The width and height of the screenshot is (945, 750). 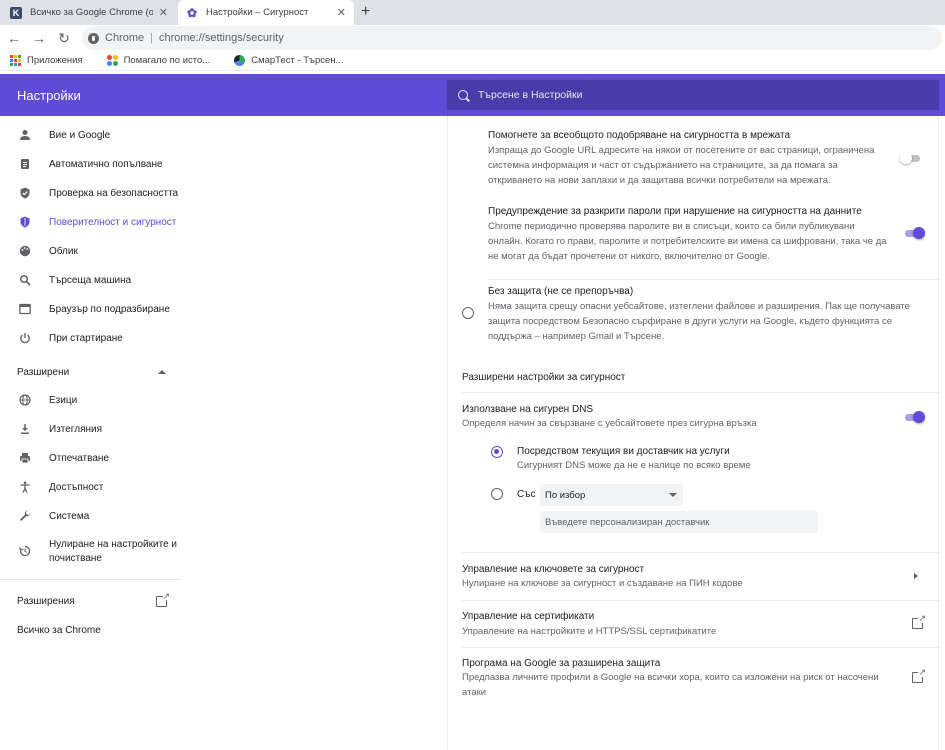 What do you see at coordinates (911, 158) in the screenshot?
I see `improve-security-toggle` at bounding box center [911, 158].